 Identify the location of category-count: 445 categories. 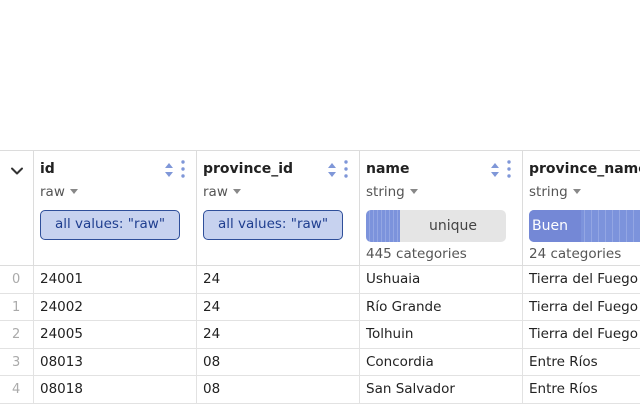
(416, 254).